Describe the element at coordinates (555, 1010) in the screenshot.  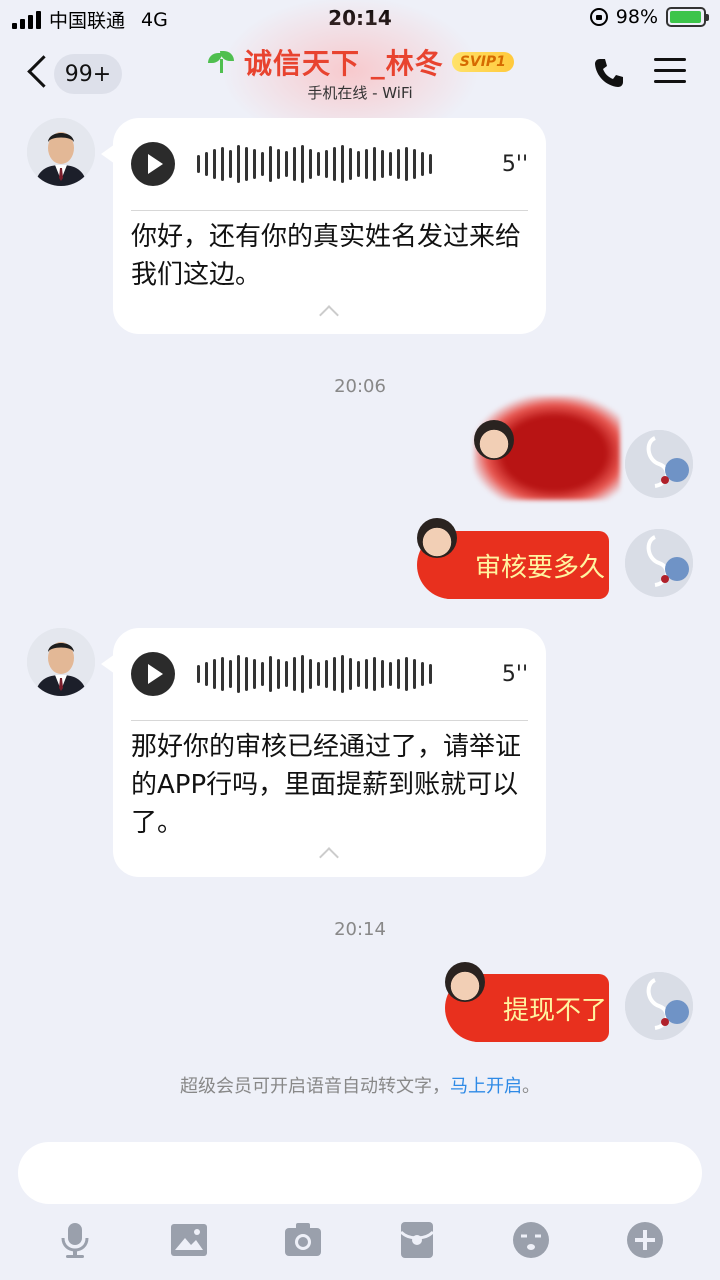
I see `message-text: 提现不了` at that location.